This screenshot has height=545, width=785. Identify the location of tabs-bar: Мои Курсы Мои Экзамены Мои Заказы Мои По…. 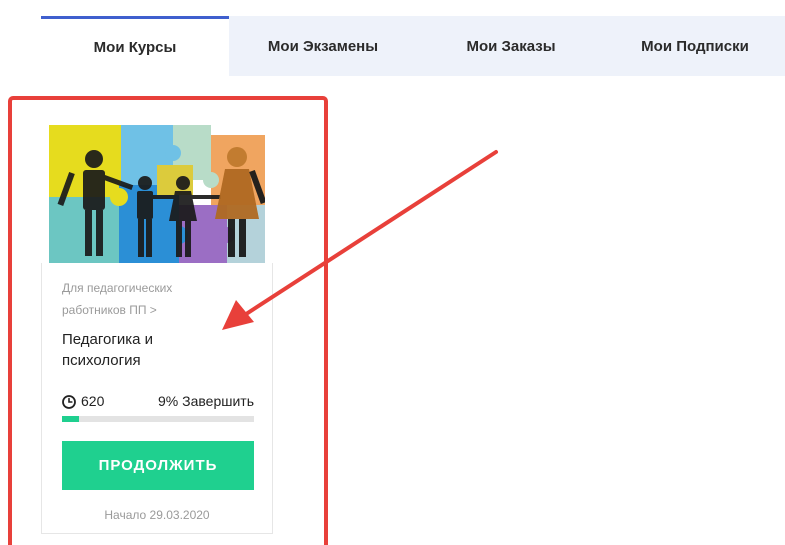
(413, 46).